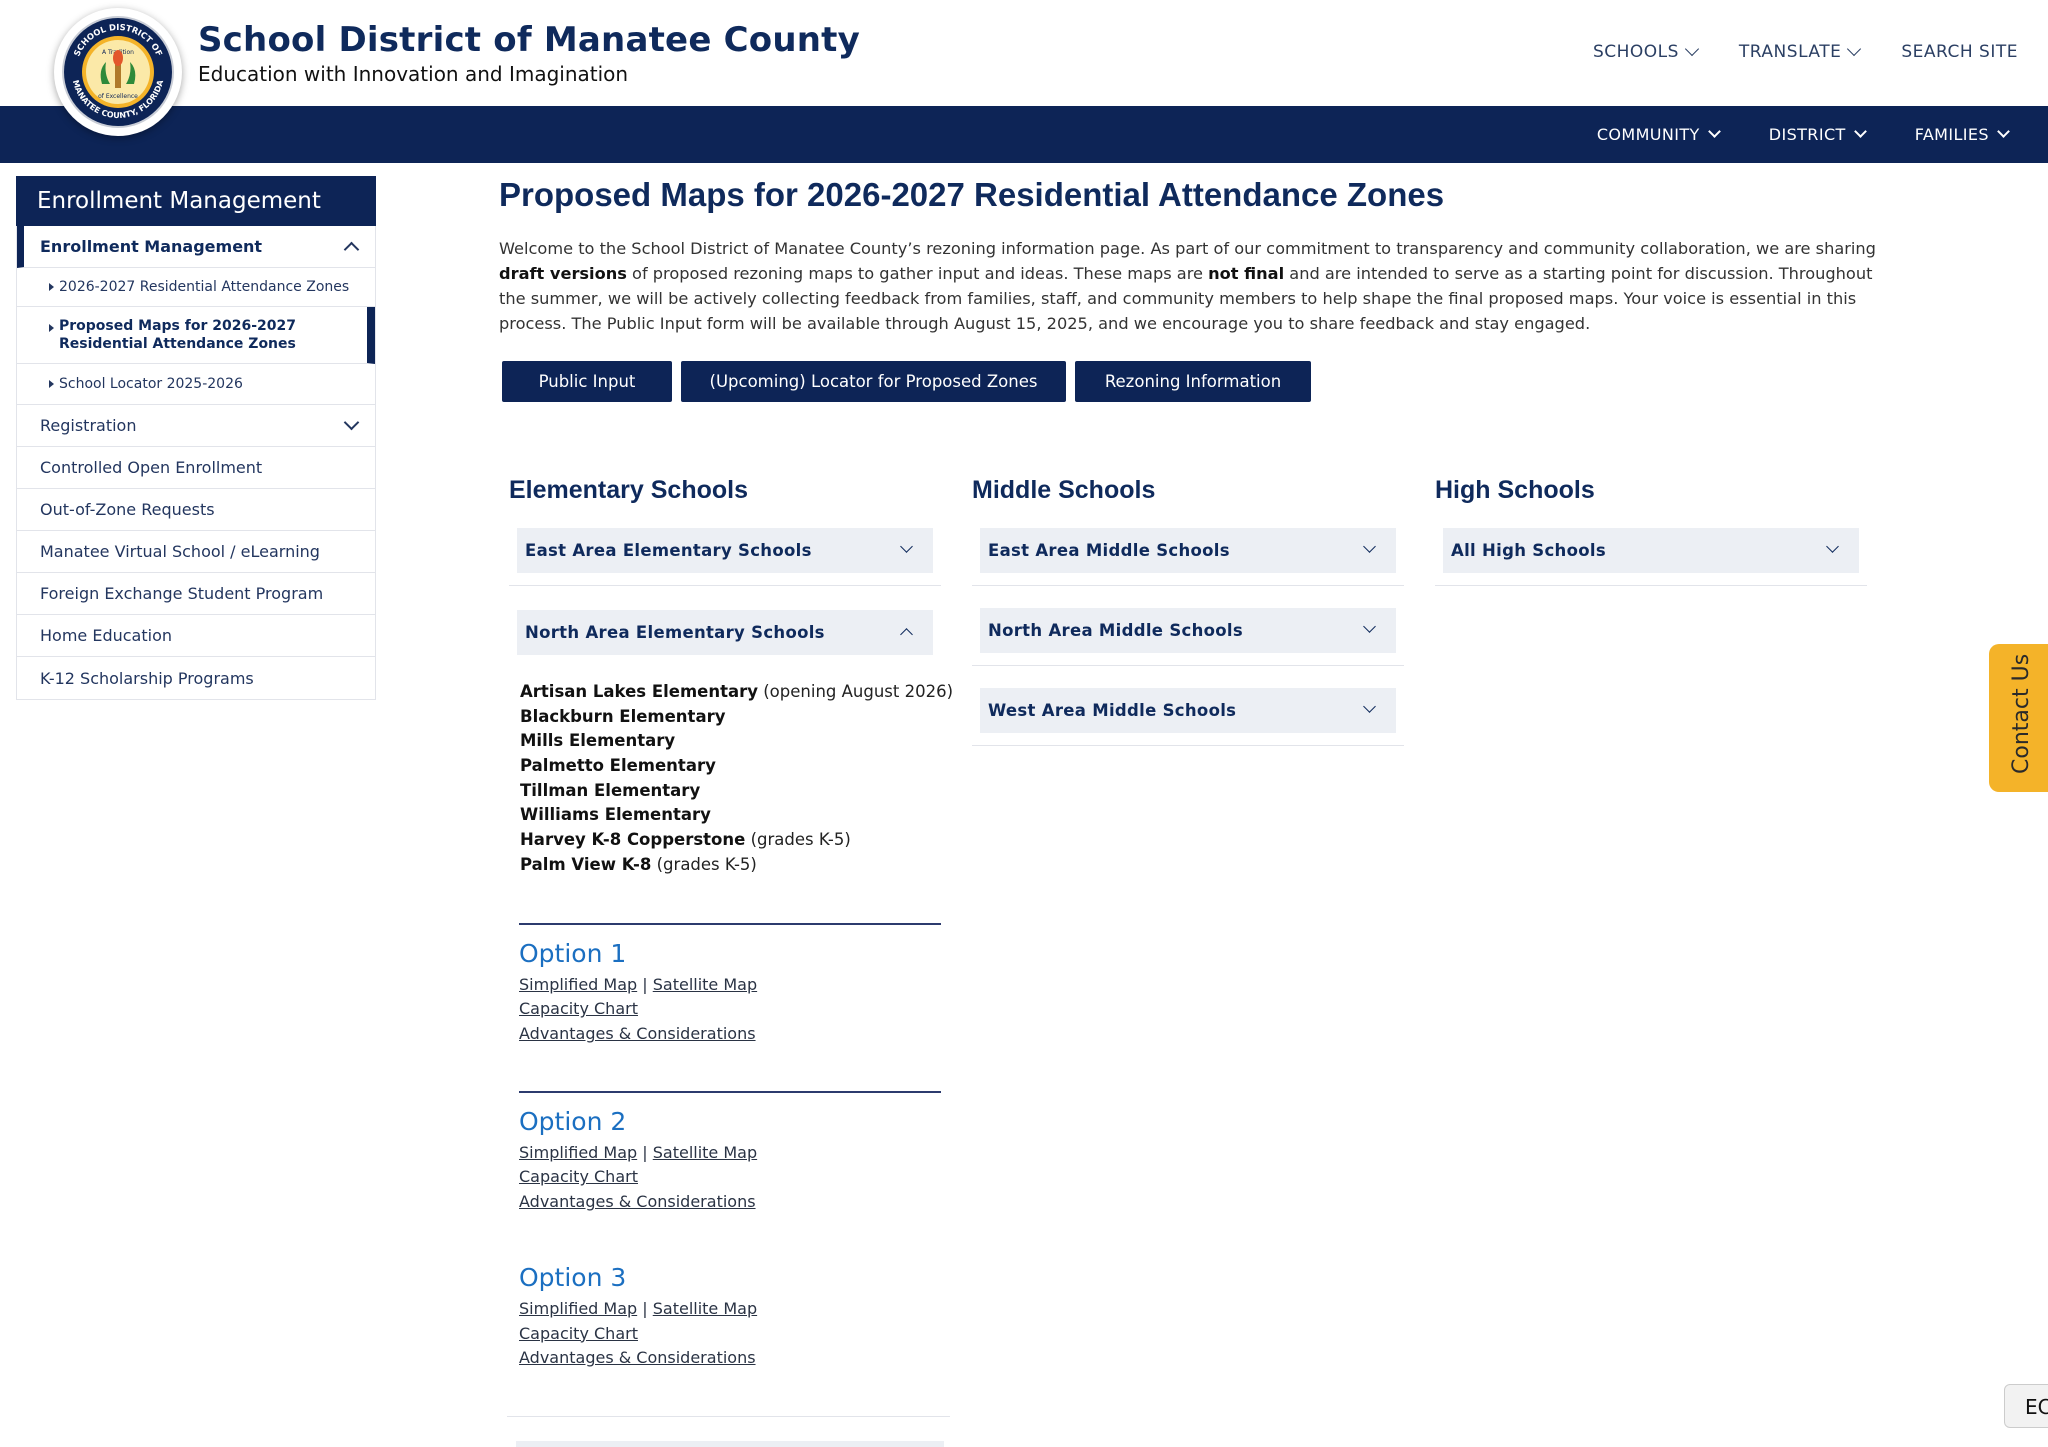 The image size is (2048, 1447). Describe the element at coordinates (730, 1444) in the screenshot. I see `accordion-partial` at that location.